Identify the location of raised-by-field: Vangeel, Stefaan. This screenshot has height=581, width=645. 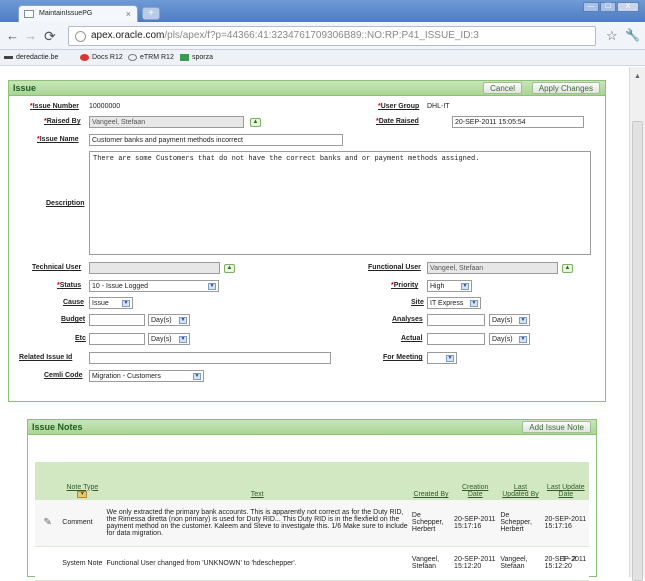
(166, 122).